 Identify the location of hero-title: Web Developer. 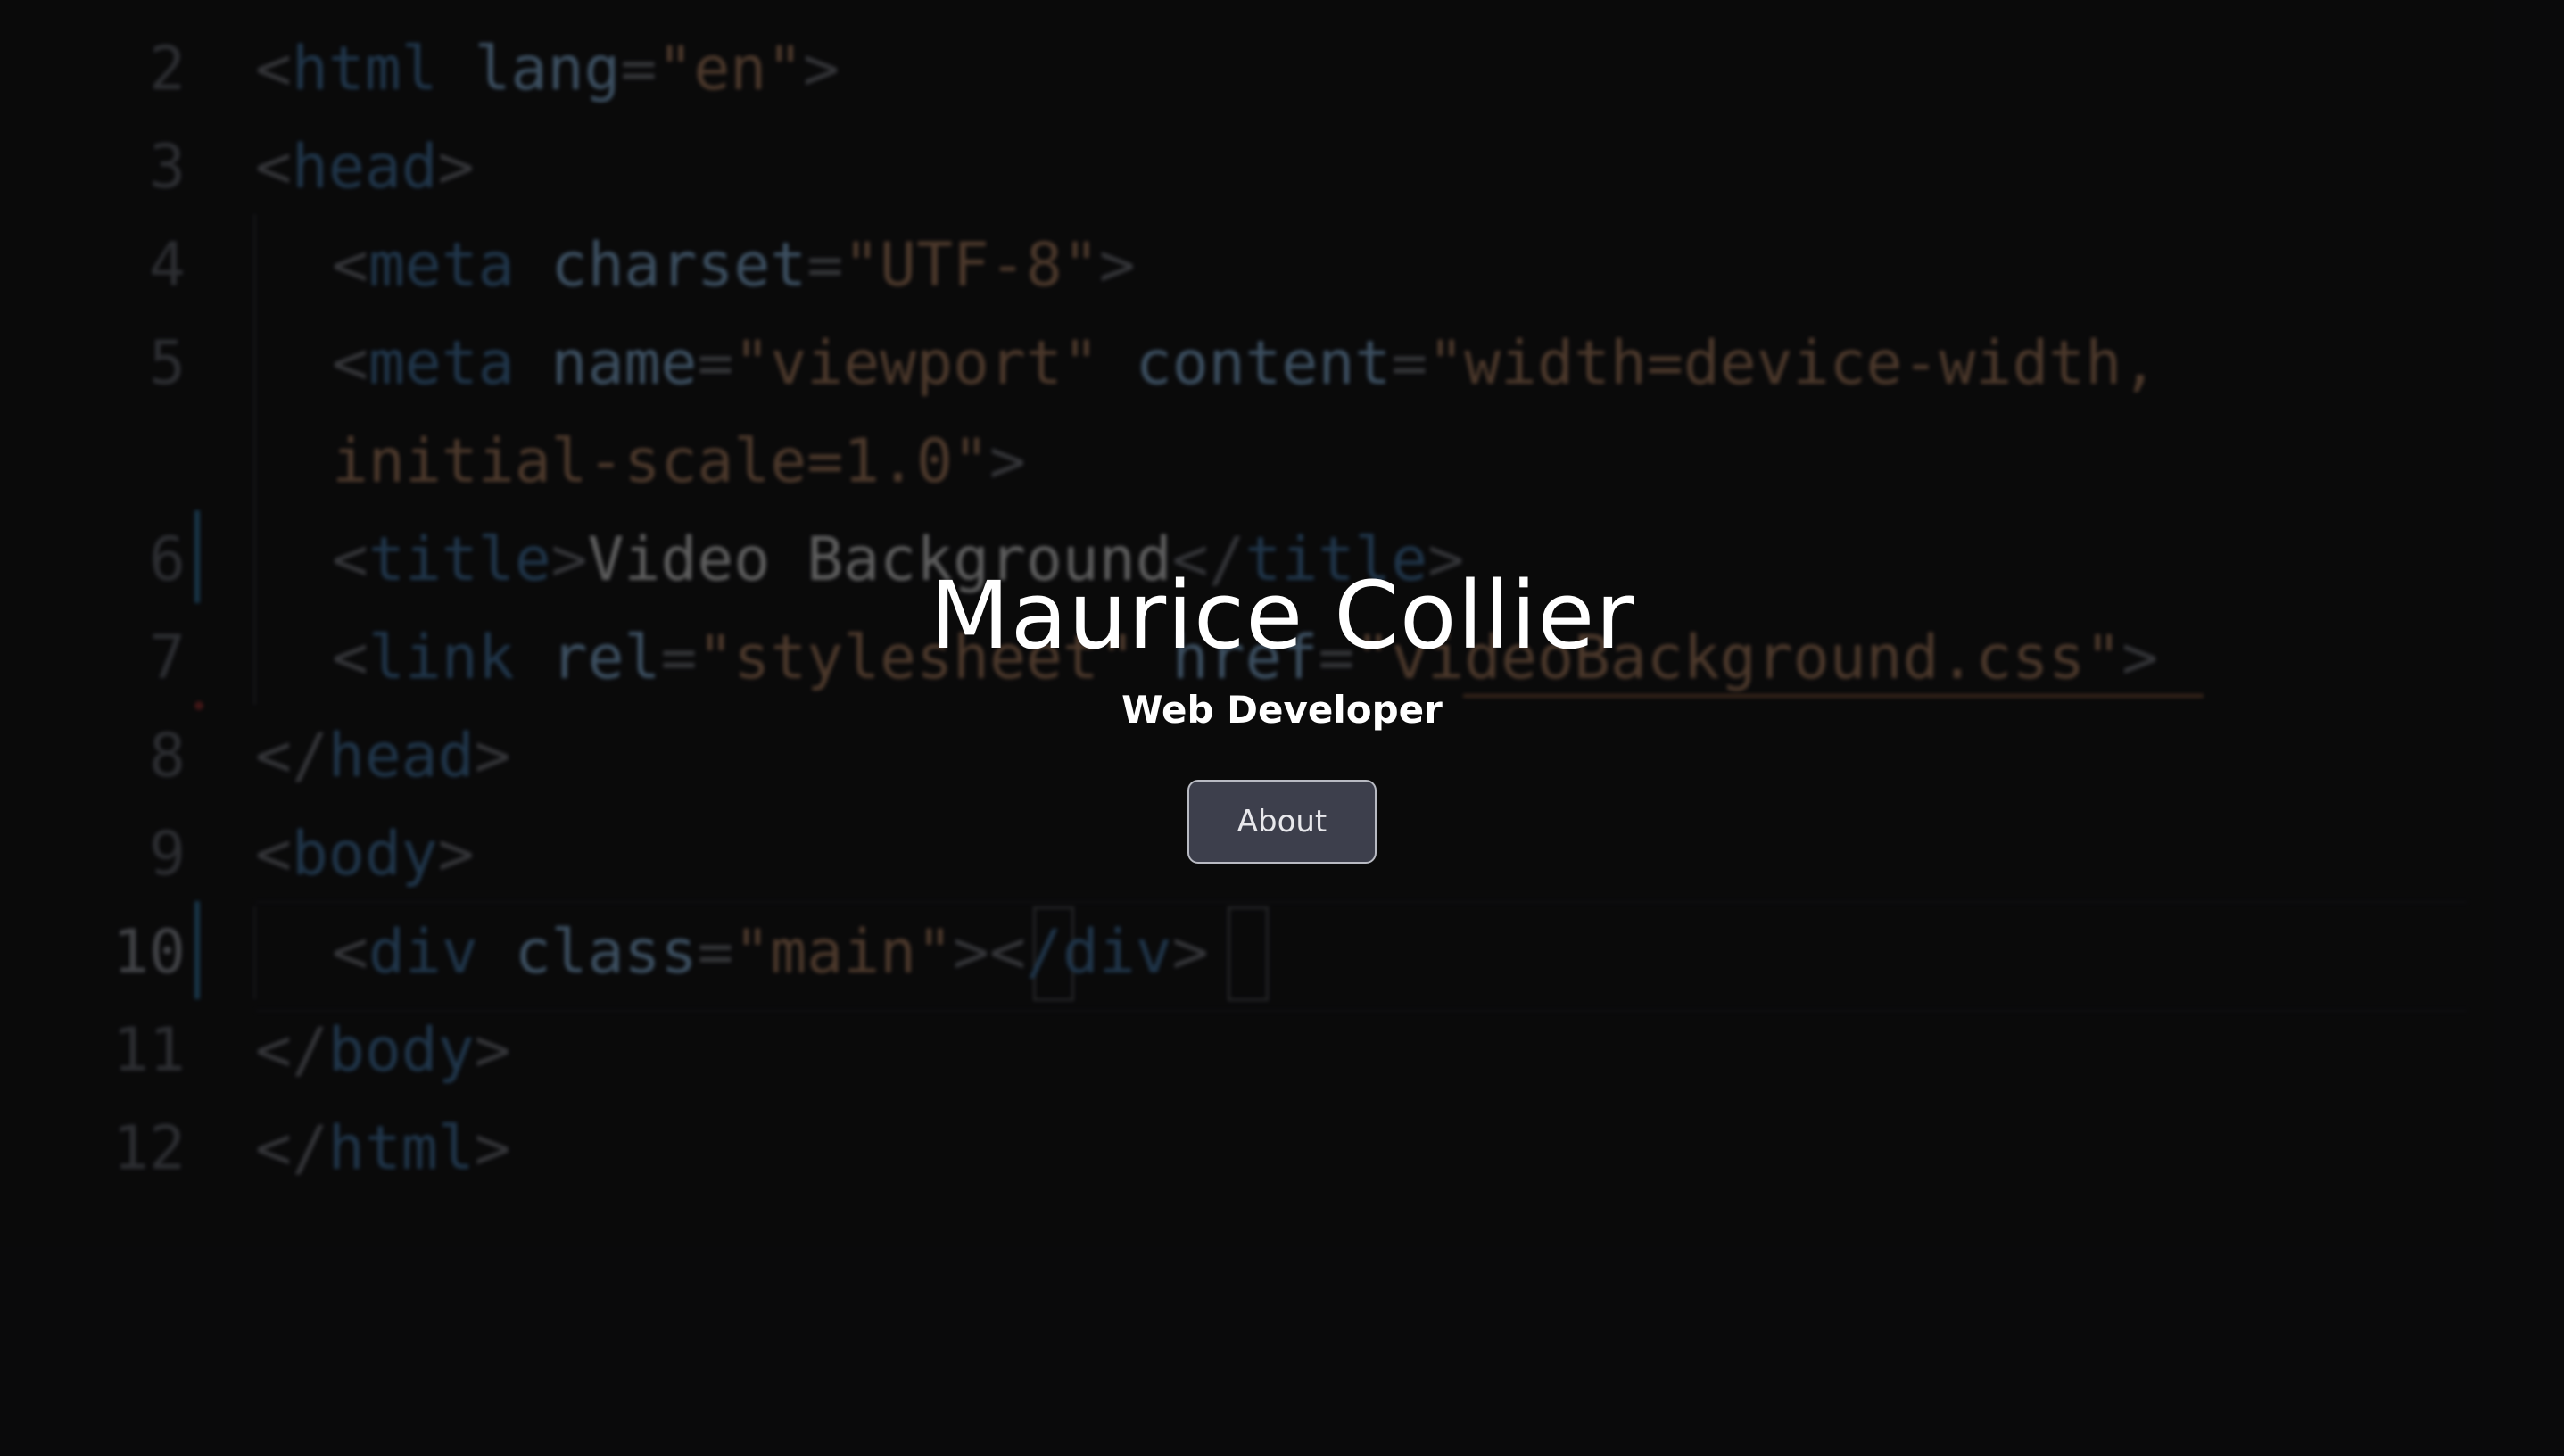
(1282, 710).